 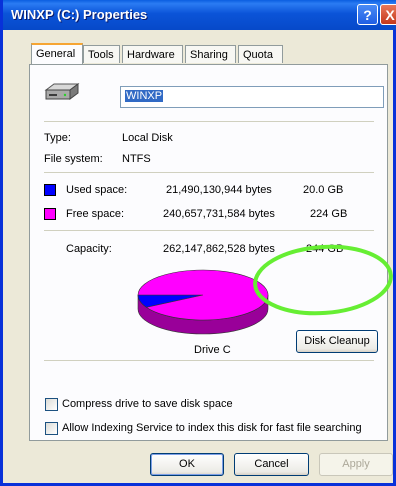 I want to click on capacity-label: Capacity:, so click(x=89, y=249).